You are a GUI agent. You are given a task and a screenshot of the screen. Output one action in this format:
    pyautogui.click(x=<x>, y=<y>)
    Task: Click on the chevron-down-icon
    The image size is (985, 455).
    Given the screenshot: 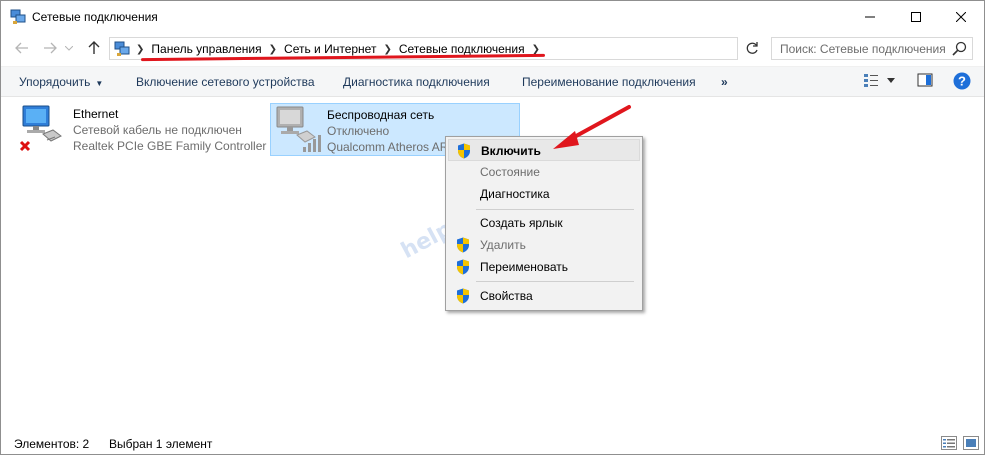 What is the action you would take?
    pyautogui.click(x=69, y=48)
    